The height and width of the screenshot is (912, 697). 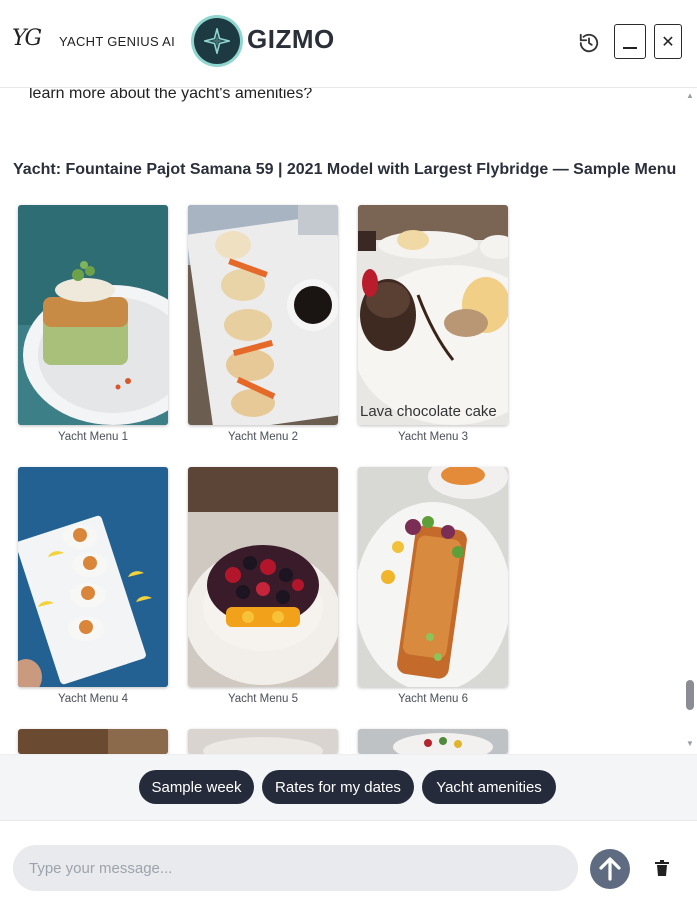 What do you see at coordinates (263, 699) in the screenshot?
I see `gallery-caption: Yacht Menu 5` at bounding box center [263, 699].